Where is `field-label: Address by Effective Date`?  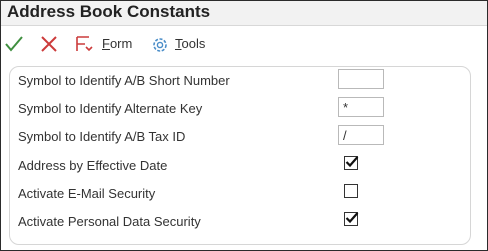
field-label: Address by Effective Date is located at coordinates (93, 165).